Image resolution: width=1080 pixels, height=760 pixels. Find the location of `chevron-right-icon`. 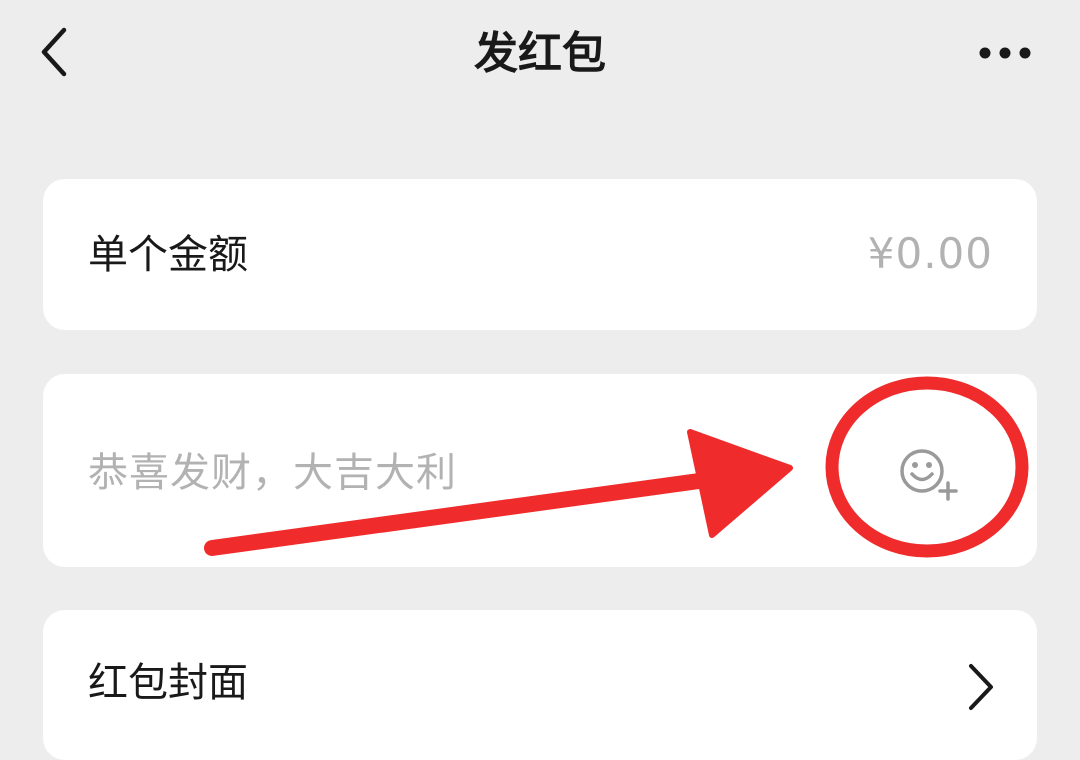

chevron-right-icon is located at coordinates (981, 687).